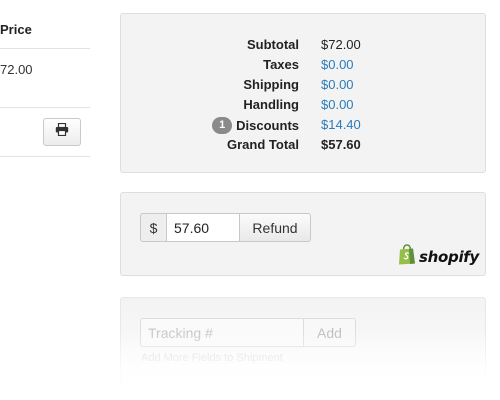  What do you see at coordinates (263, 144) in the screenshot?
I see `grand-total-label: Grand Total` at bounding box center [263, 144].